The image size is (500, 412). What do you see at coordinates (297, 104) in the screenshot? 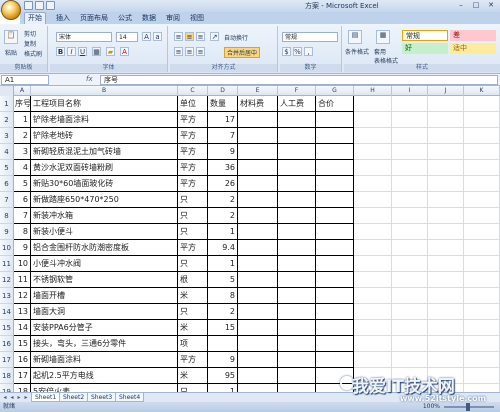
I see `header-cell-labor: 人工费` at bounding box center [297, 104].